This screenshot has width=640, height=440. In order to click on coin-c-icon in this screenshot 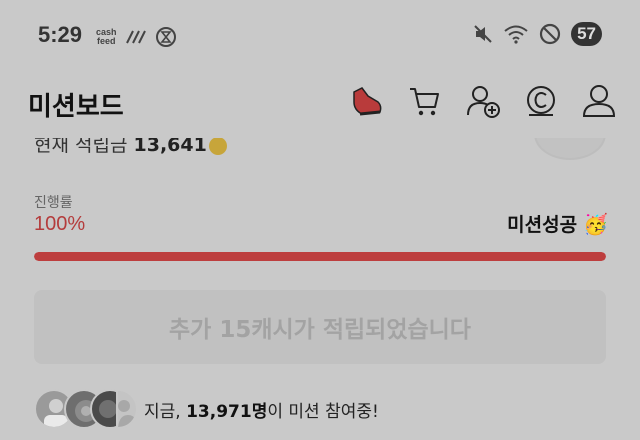, I will do `click(541, 101)`.